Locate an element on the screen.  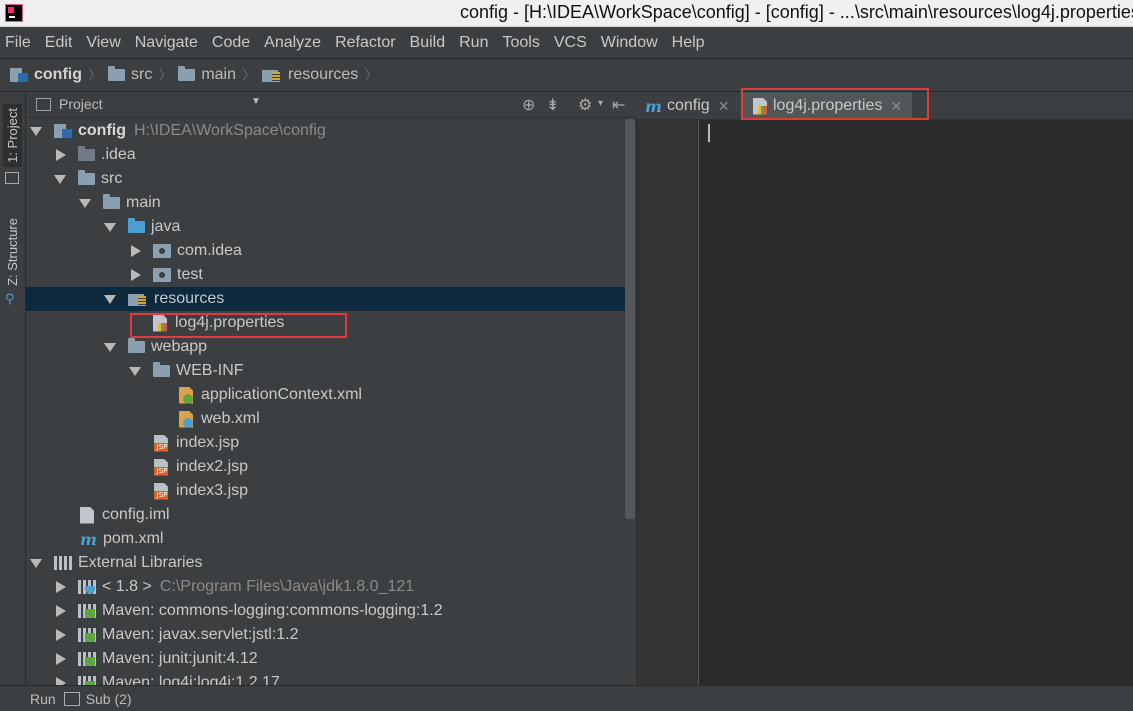
breadcrumb-resources: resources 〉 is located at coordinates (320, 75).